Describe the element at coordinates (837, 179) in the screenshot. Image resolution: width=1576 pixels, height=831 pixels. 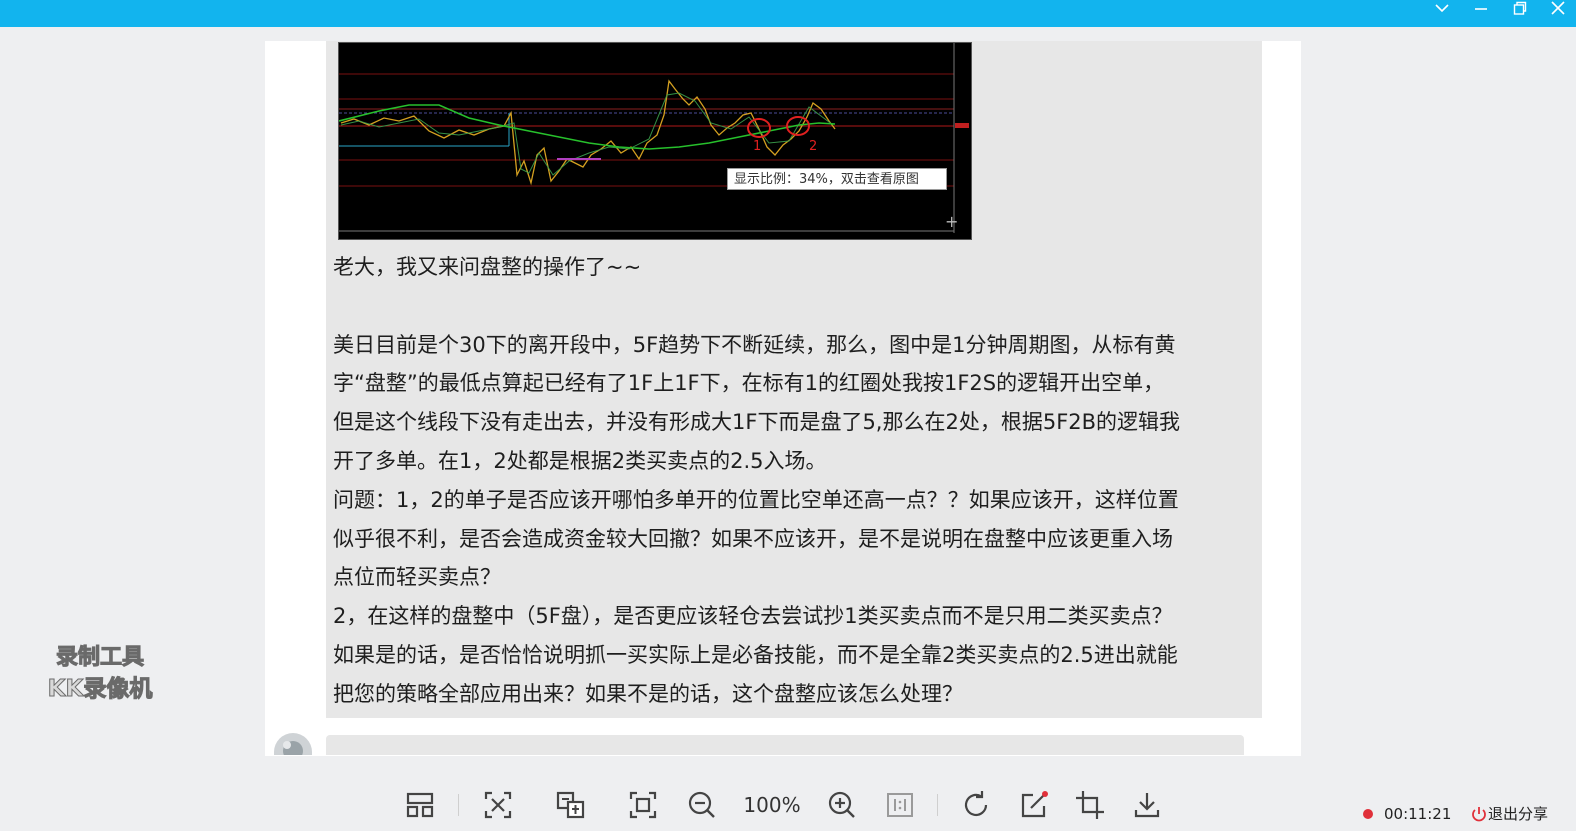
I see `zoom-ratio-tooltip: 显示比例：34%，双击查看原图` at that location.